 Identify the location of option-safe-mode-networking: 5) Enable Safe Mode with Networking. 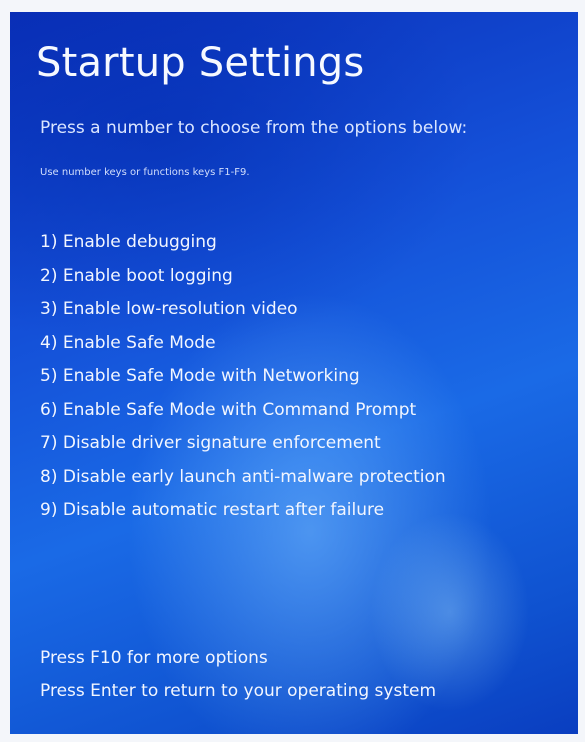
(243, 377).